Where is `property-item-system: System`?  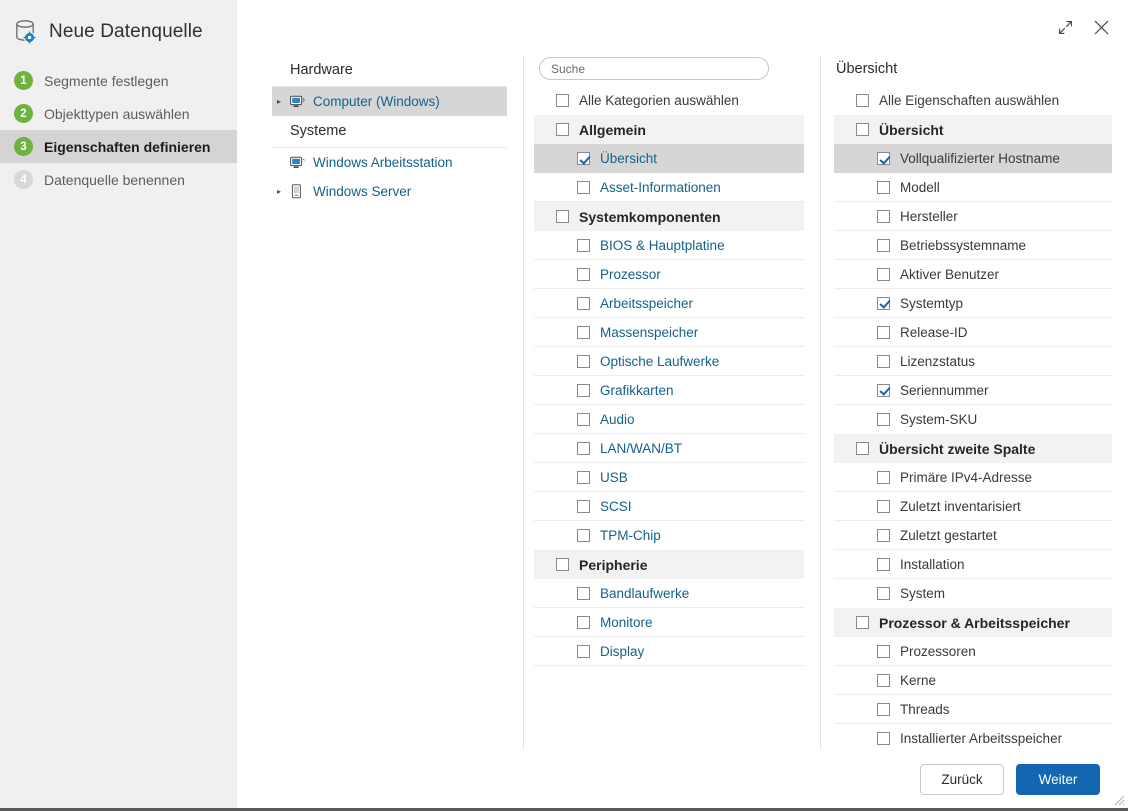 property-item-system: System is located at coordinates (973, 593).